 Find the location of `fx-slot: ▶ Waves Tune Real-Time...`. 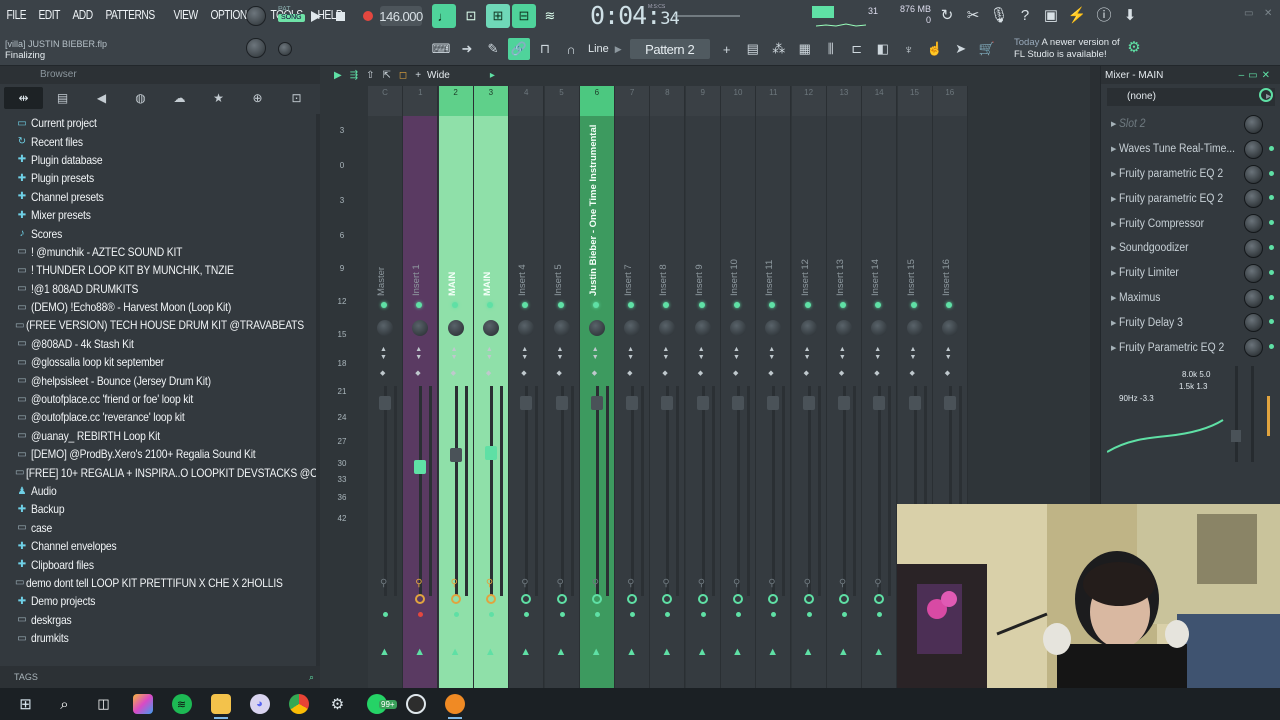

fx-slot: ▶ Waves Tune Real-Time... is located at coordinates (1190, 149).